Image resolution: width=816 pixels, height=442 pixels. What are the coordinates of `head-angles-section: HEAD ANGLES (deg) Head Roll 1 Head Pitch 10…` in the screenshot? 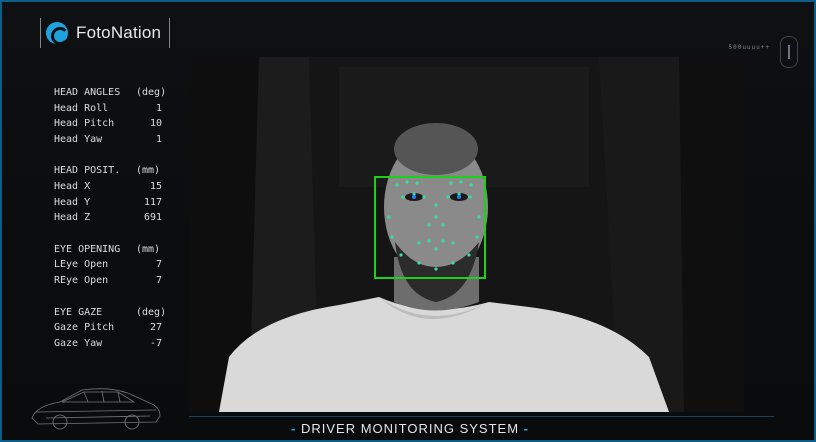 It's located at (110, 116).